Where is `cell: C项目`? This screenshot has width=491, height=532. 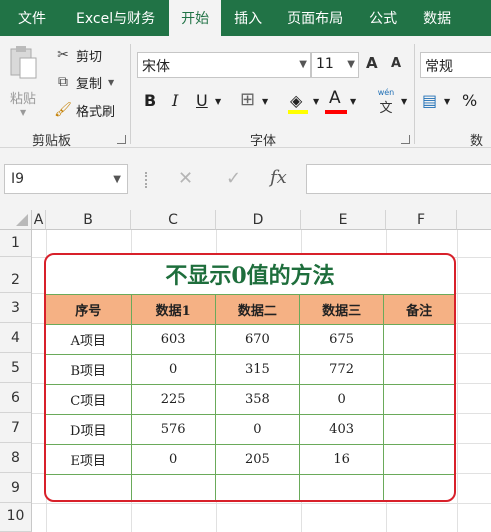 cell: C项目 is located at coordinates (89, 399).